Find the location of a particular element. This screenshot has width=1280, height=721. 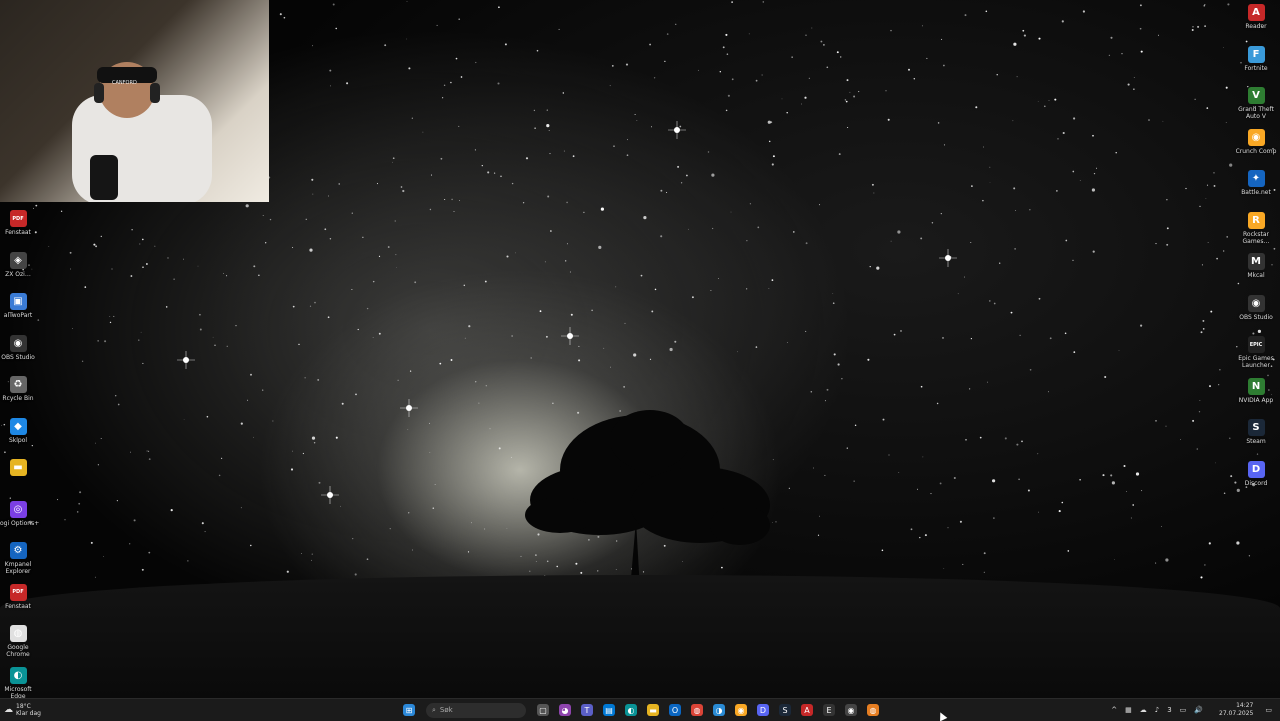

desktop-icon-shortcut-app: ◆ Sklpol is located at coordinates (20, 430).